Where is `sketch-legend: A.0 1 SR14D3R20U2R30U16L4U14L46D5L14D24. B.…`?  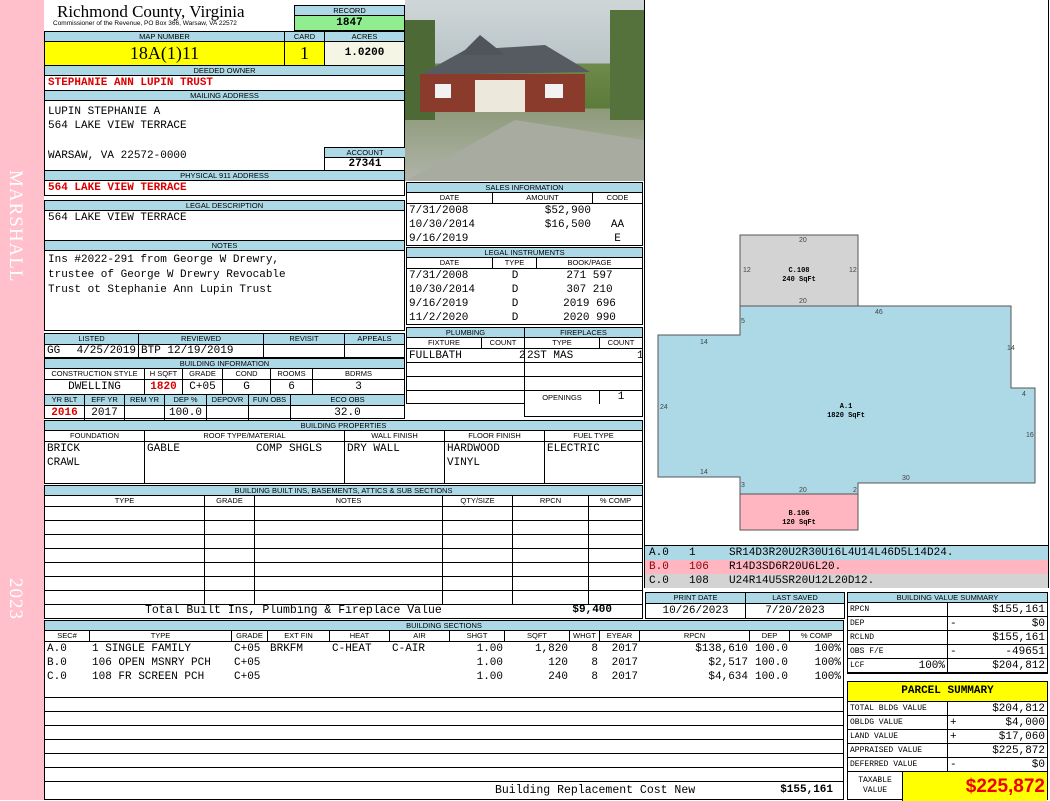
sketch-legend: A.0 1 SR14D3R20U2R30U16L4U14L46D5L14D24. B.… is located at coordinates (846, 566).